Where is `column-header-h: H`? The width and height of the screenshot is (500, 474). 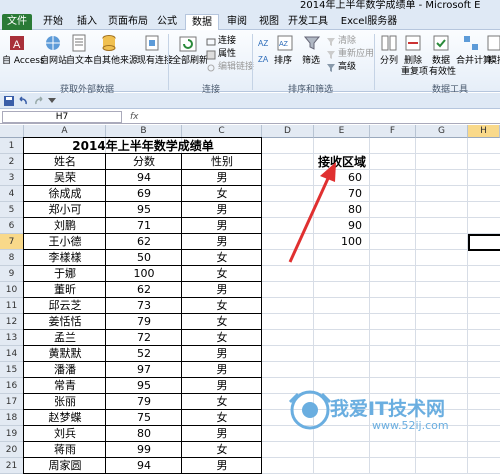
column-header-h: H is located at coordinates (484, 131).